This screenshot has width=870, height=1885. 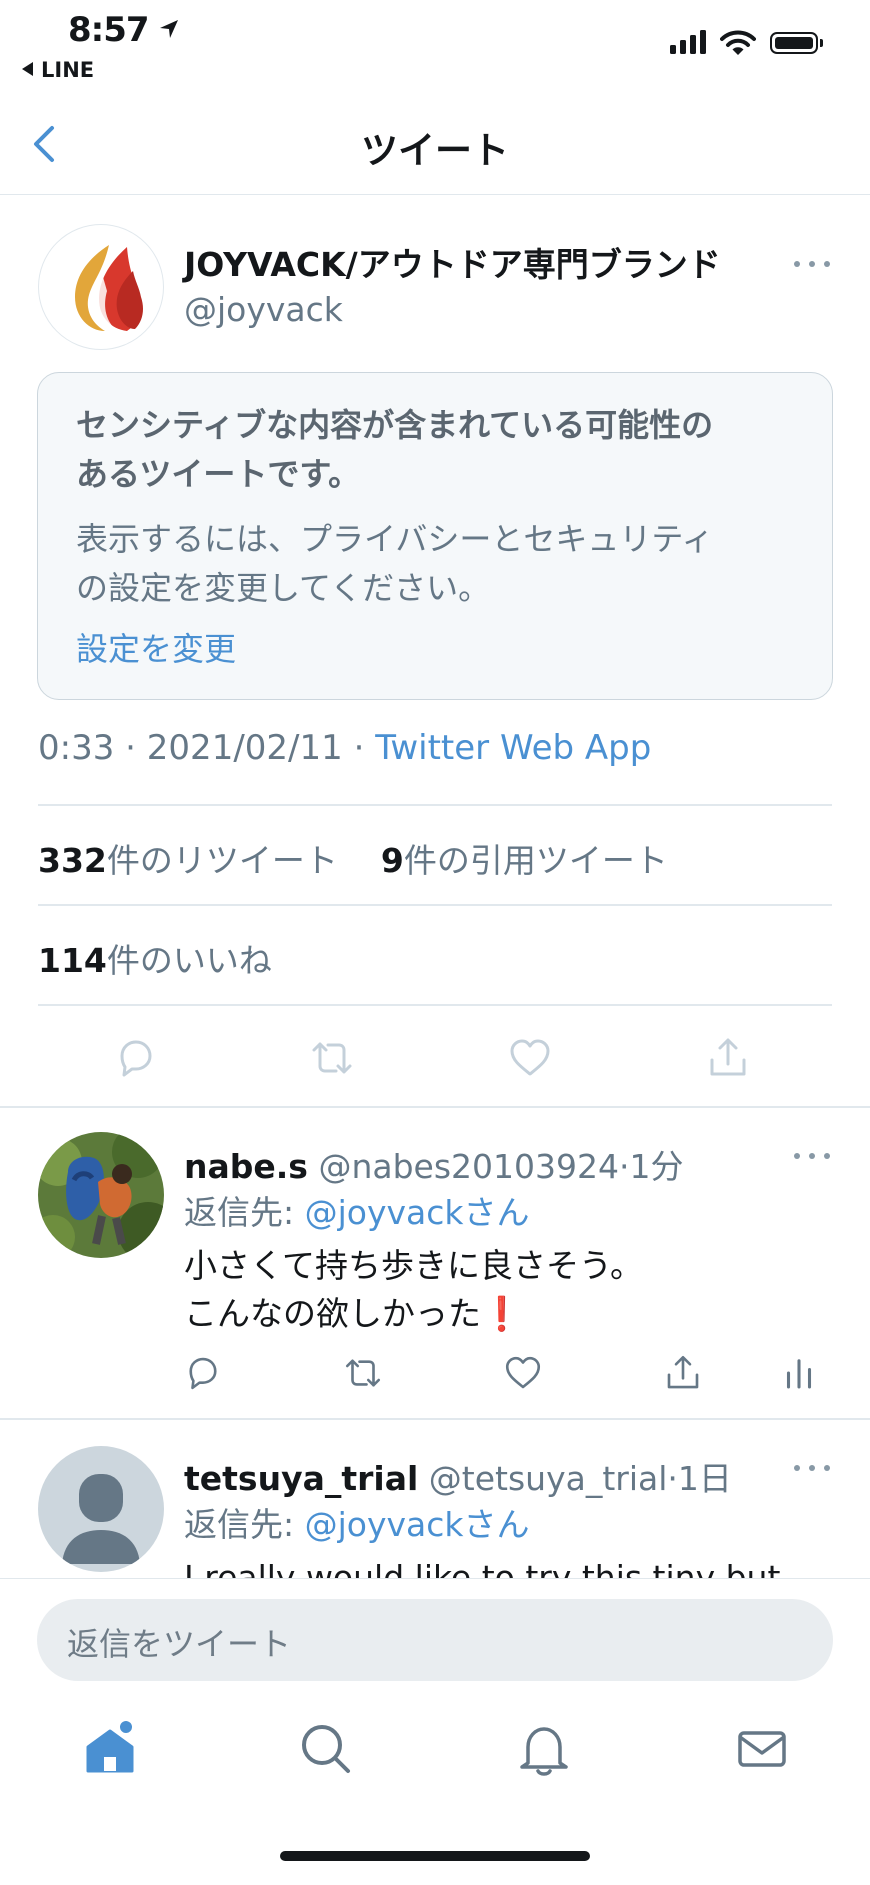 I want to click on reply-author-handle: @tetsuya_trial, so click(x=548, y=1478).